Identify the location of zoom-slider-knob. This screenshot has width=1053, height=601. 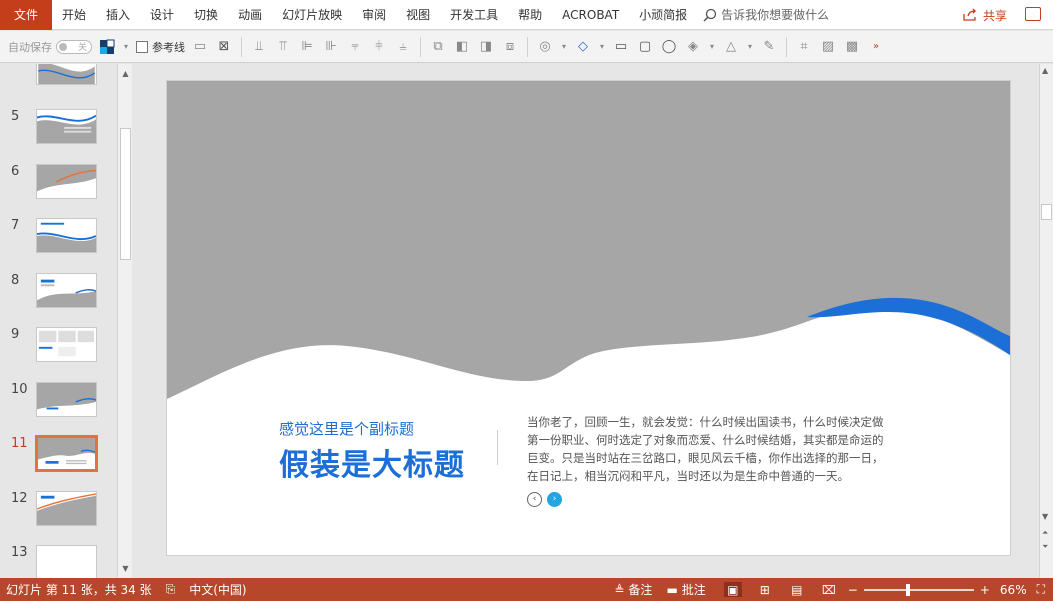
(908, 589).